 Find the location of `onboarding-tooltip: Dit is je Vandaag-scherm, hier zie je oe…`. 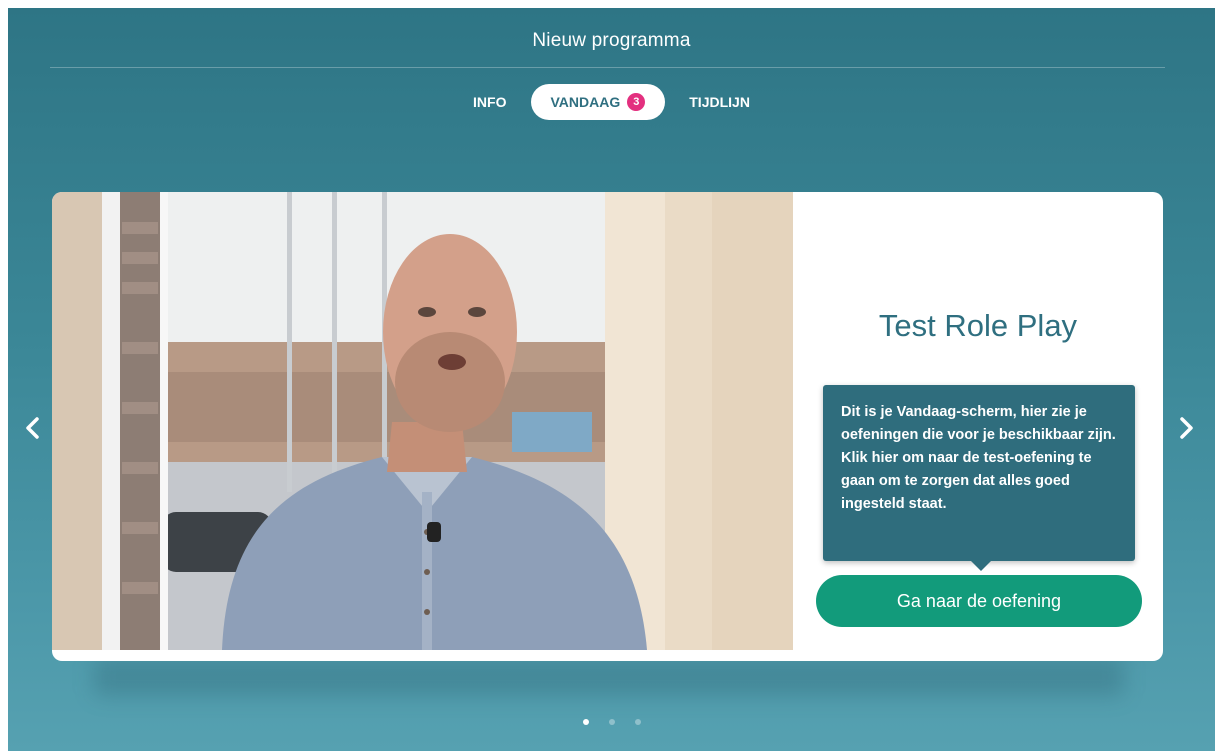

onboarding-tooltip: Dit is je Vandaag-scherm, hier zie je oe… is located at coordinates (979, 478).